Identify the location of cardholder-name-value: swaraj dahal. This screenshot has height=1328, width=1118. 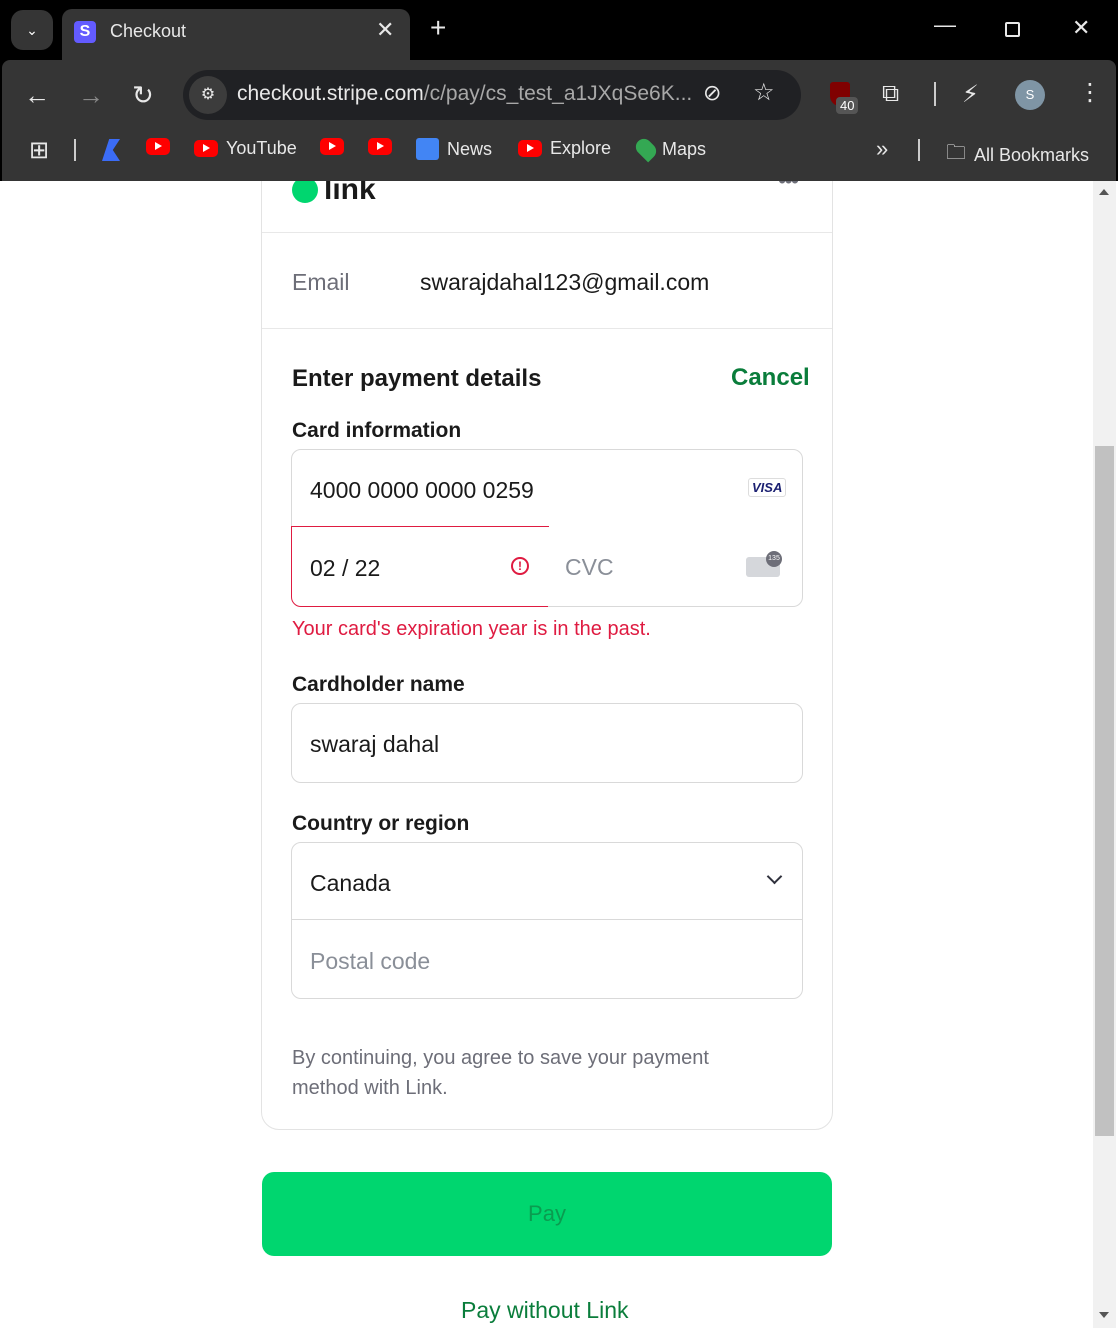
(375, 744).